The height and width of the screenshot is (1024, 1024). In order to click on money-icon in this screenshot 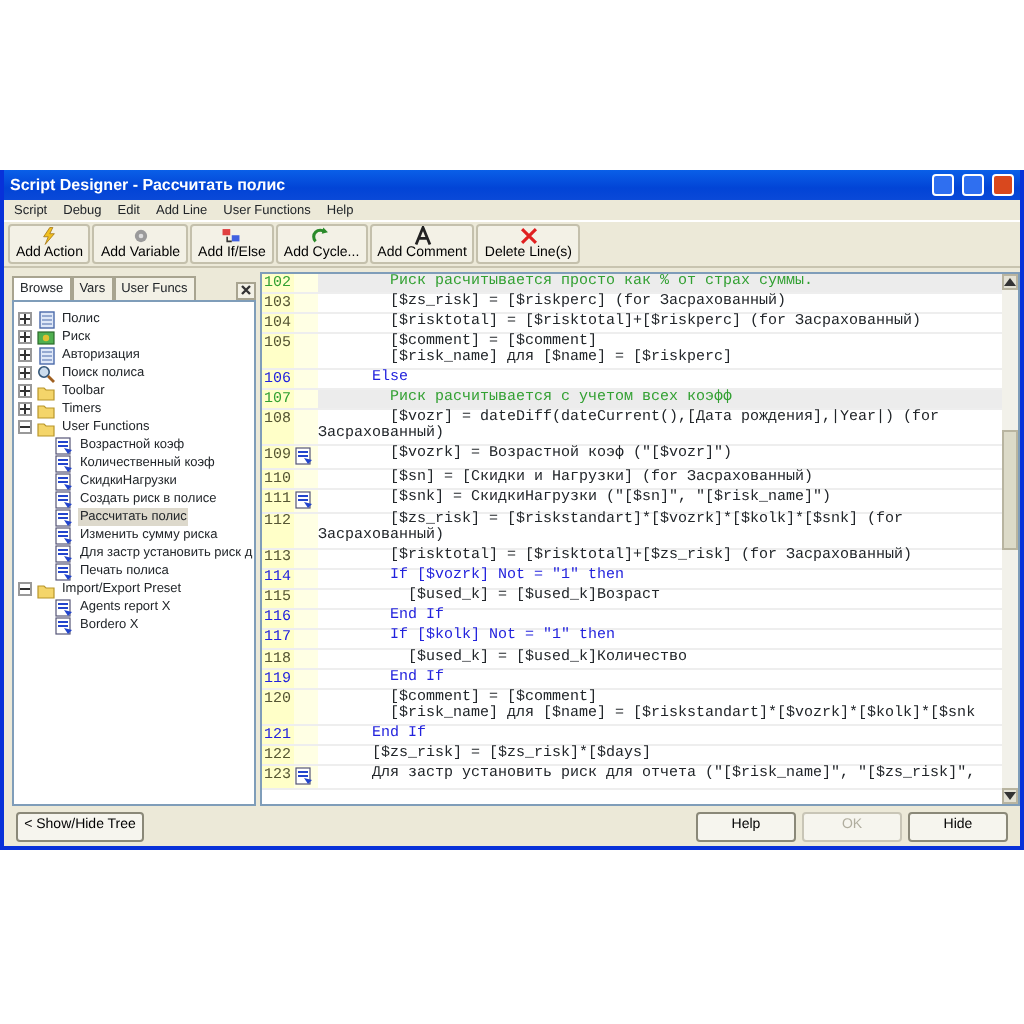, I will do `click(46, 337)`.